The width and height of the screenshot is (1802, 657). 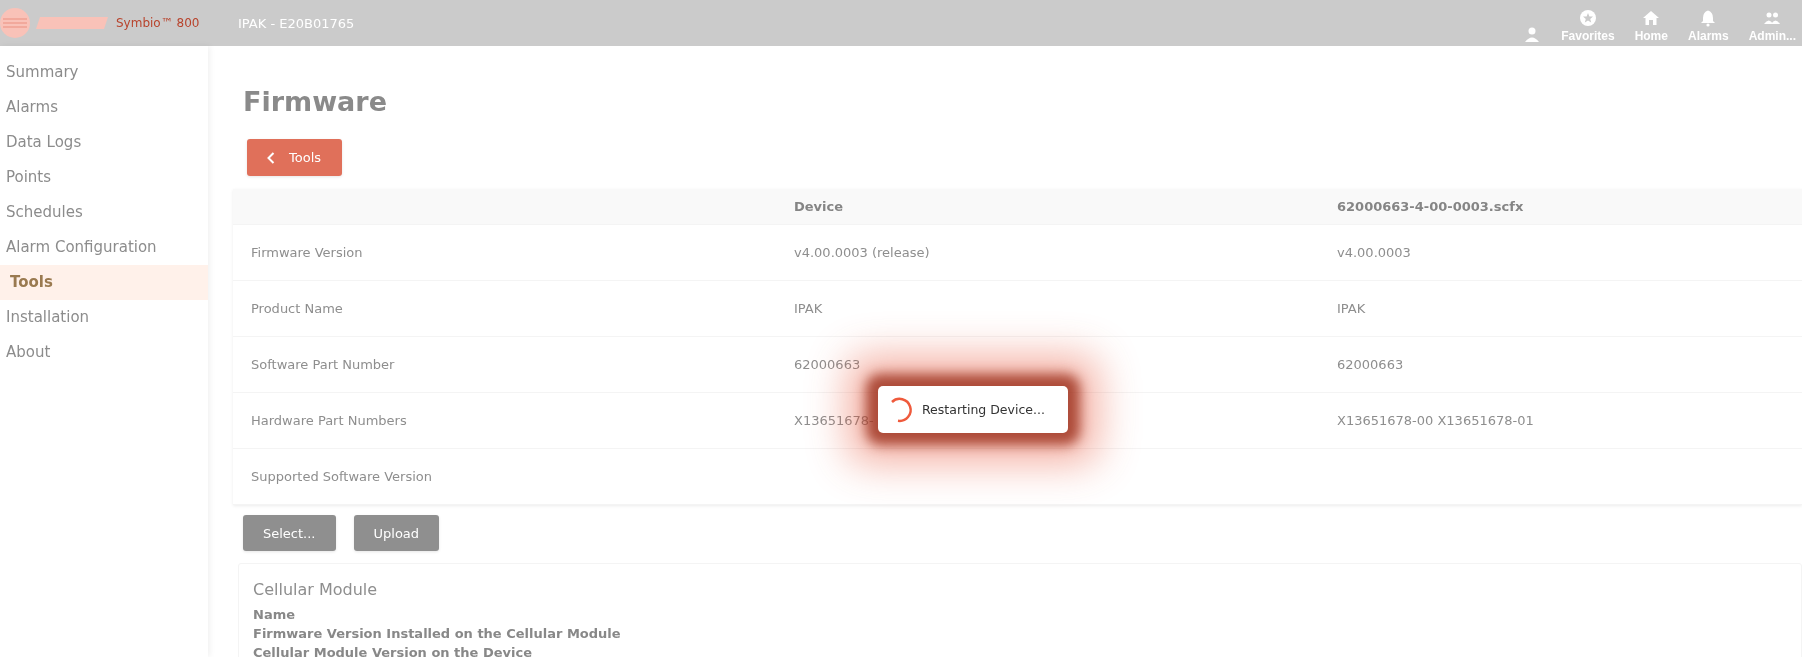 I want to click on field-label: Firmware Version Installed on the Cellular Module, so click(x=437, y=634).